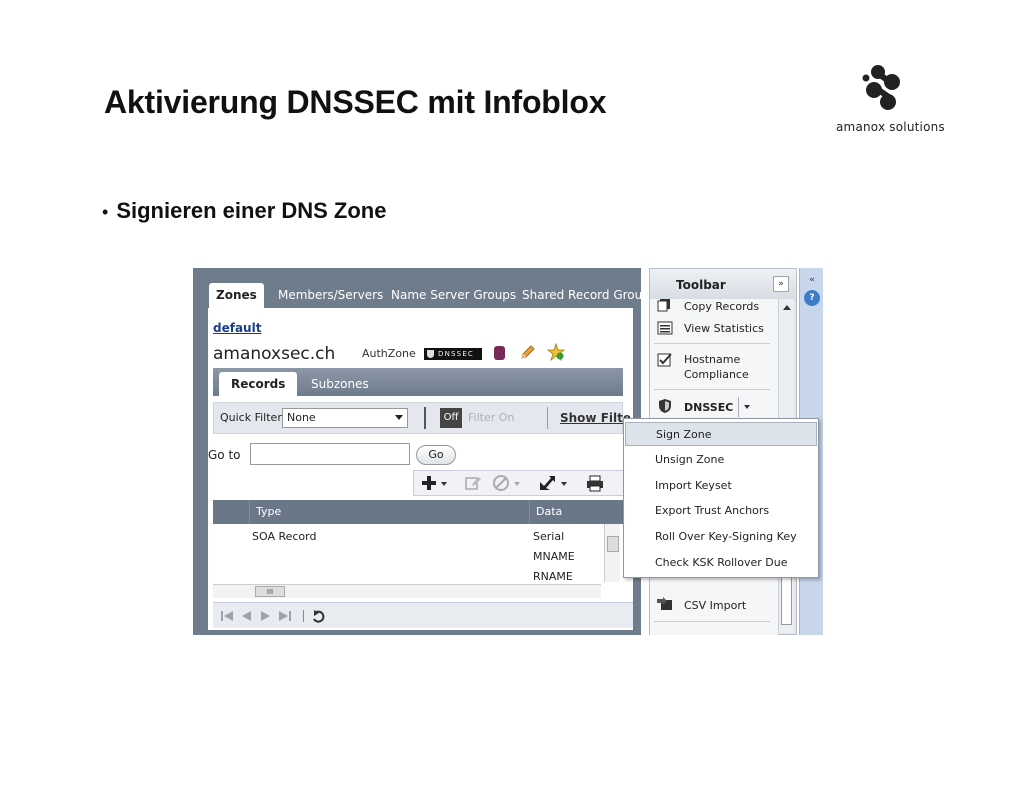  What do you see at coordinates (231, 512) in the screenshot?
I see `grid-header-spacer` at bounding box center [231, 512].